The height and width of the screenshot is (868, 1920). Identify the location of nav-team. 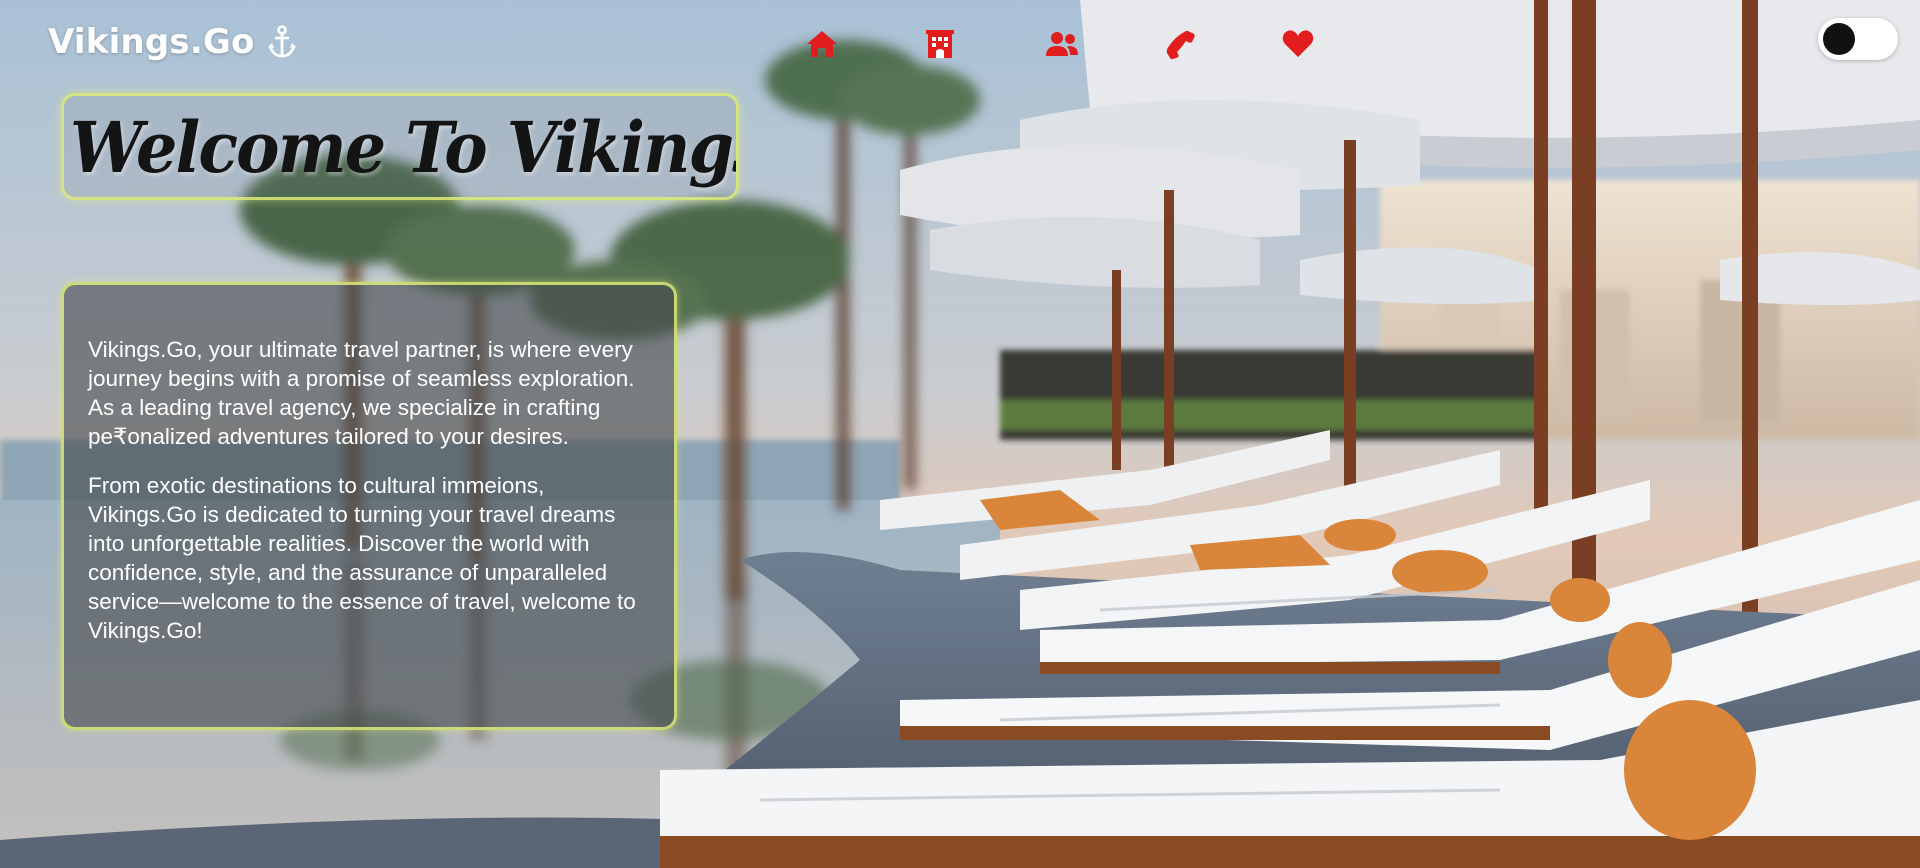
(1062, 44).